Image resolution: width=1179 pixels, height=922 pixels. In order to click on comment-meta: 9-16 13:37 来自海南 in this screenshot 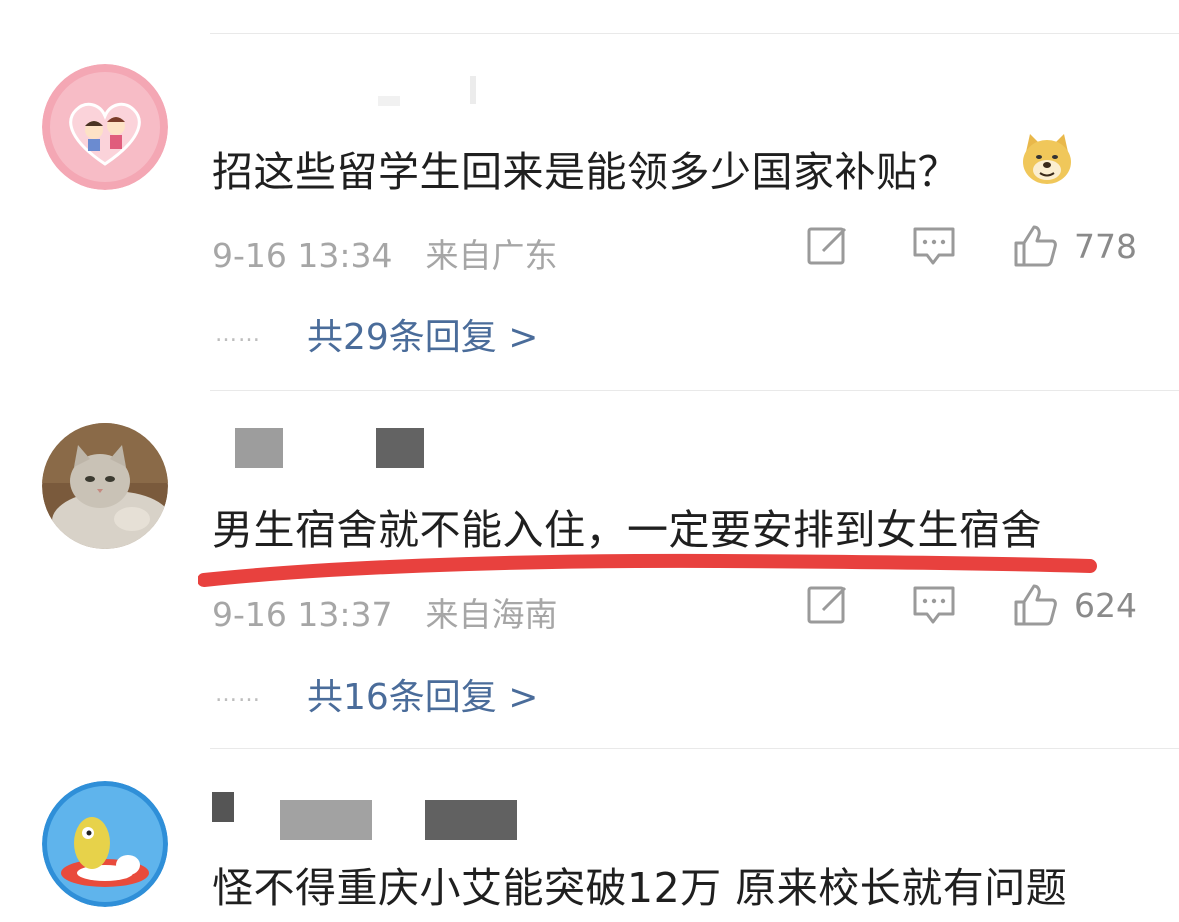, I will do `click(385, 612)`.